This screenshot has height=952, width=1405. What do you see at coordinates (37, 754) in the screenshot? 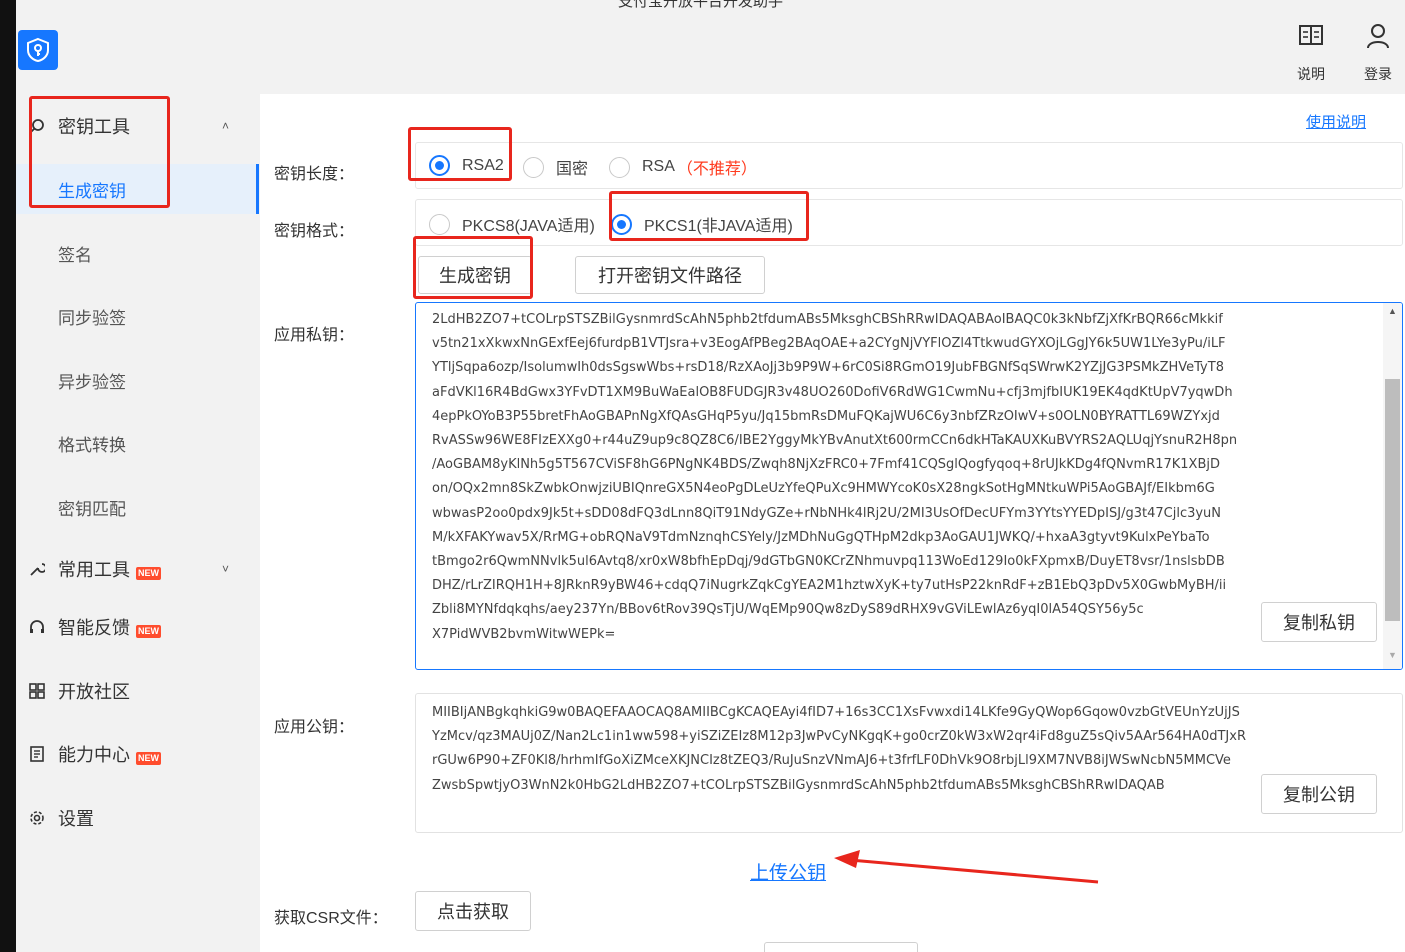
I see `capability-icon` at bounding box center [37, 754].